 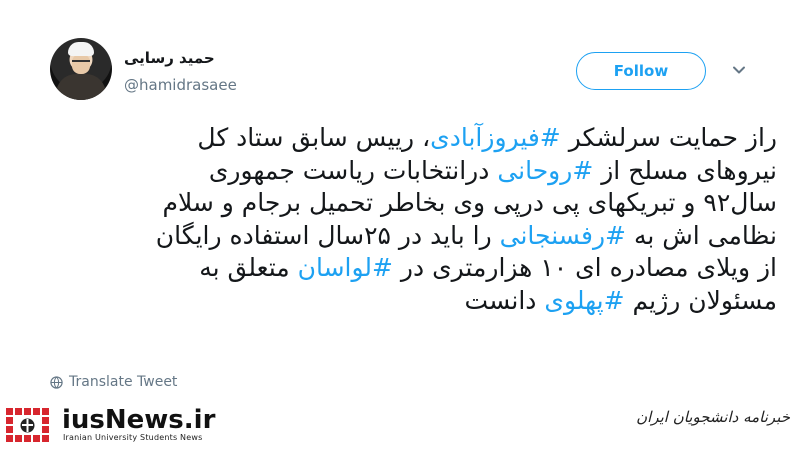 What do you see at coordinates (81, 49) in the screenshot?
I see `avatar-turban` at bounding box center [81, 49].